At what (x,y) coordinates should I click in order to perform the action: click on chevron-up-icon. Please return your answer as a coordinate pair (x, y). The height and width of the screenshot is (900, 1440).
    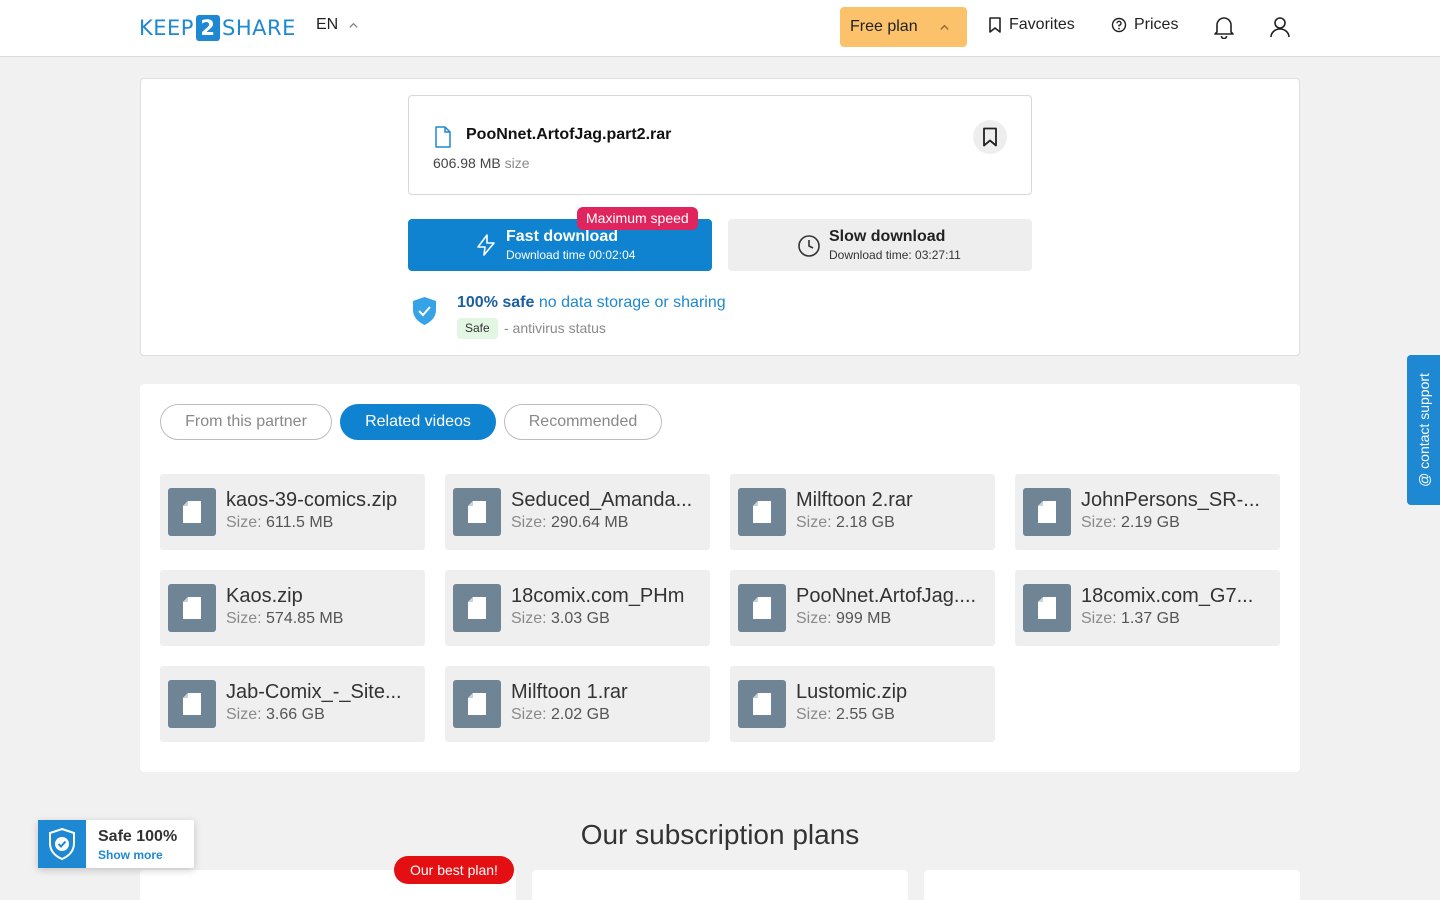
    Looking at the image, I should click on (353, 25).